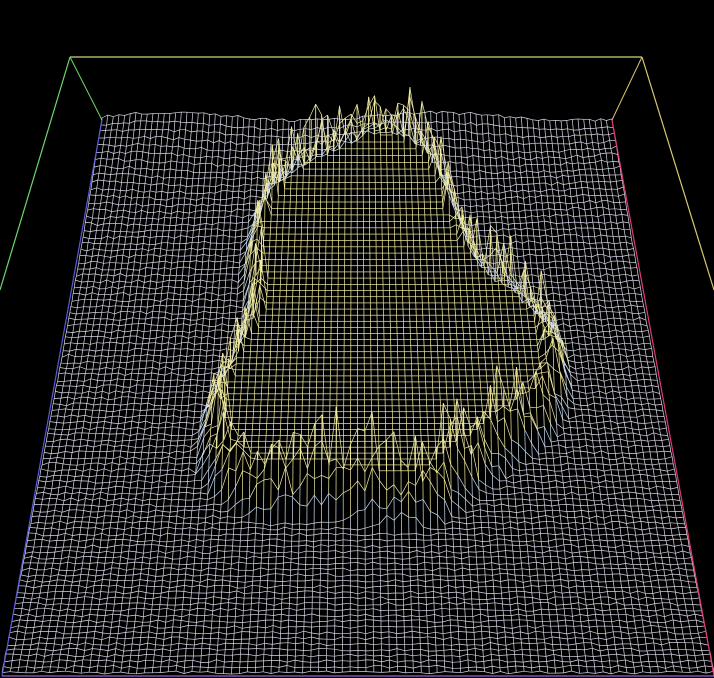 Image resolution: width=714 pixels, height=678 pixels. Describe the element at coordinates (35, 173) in the screenshot. I see `box-left-upright` at that location.